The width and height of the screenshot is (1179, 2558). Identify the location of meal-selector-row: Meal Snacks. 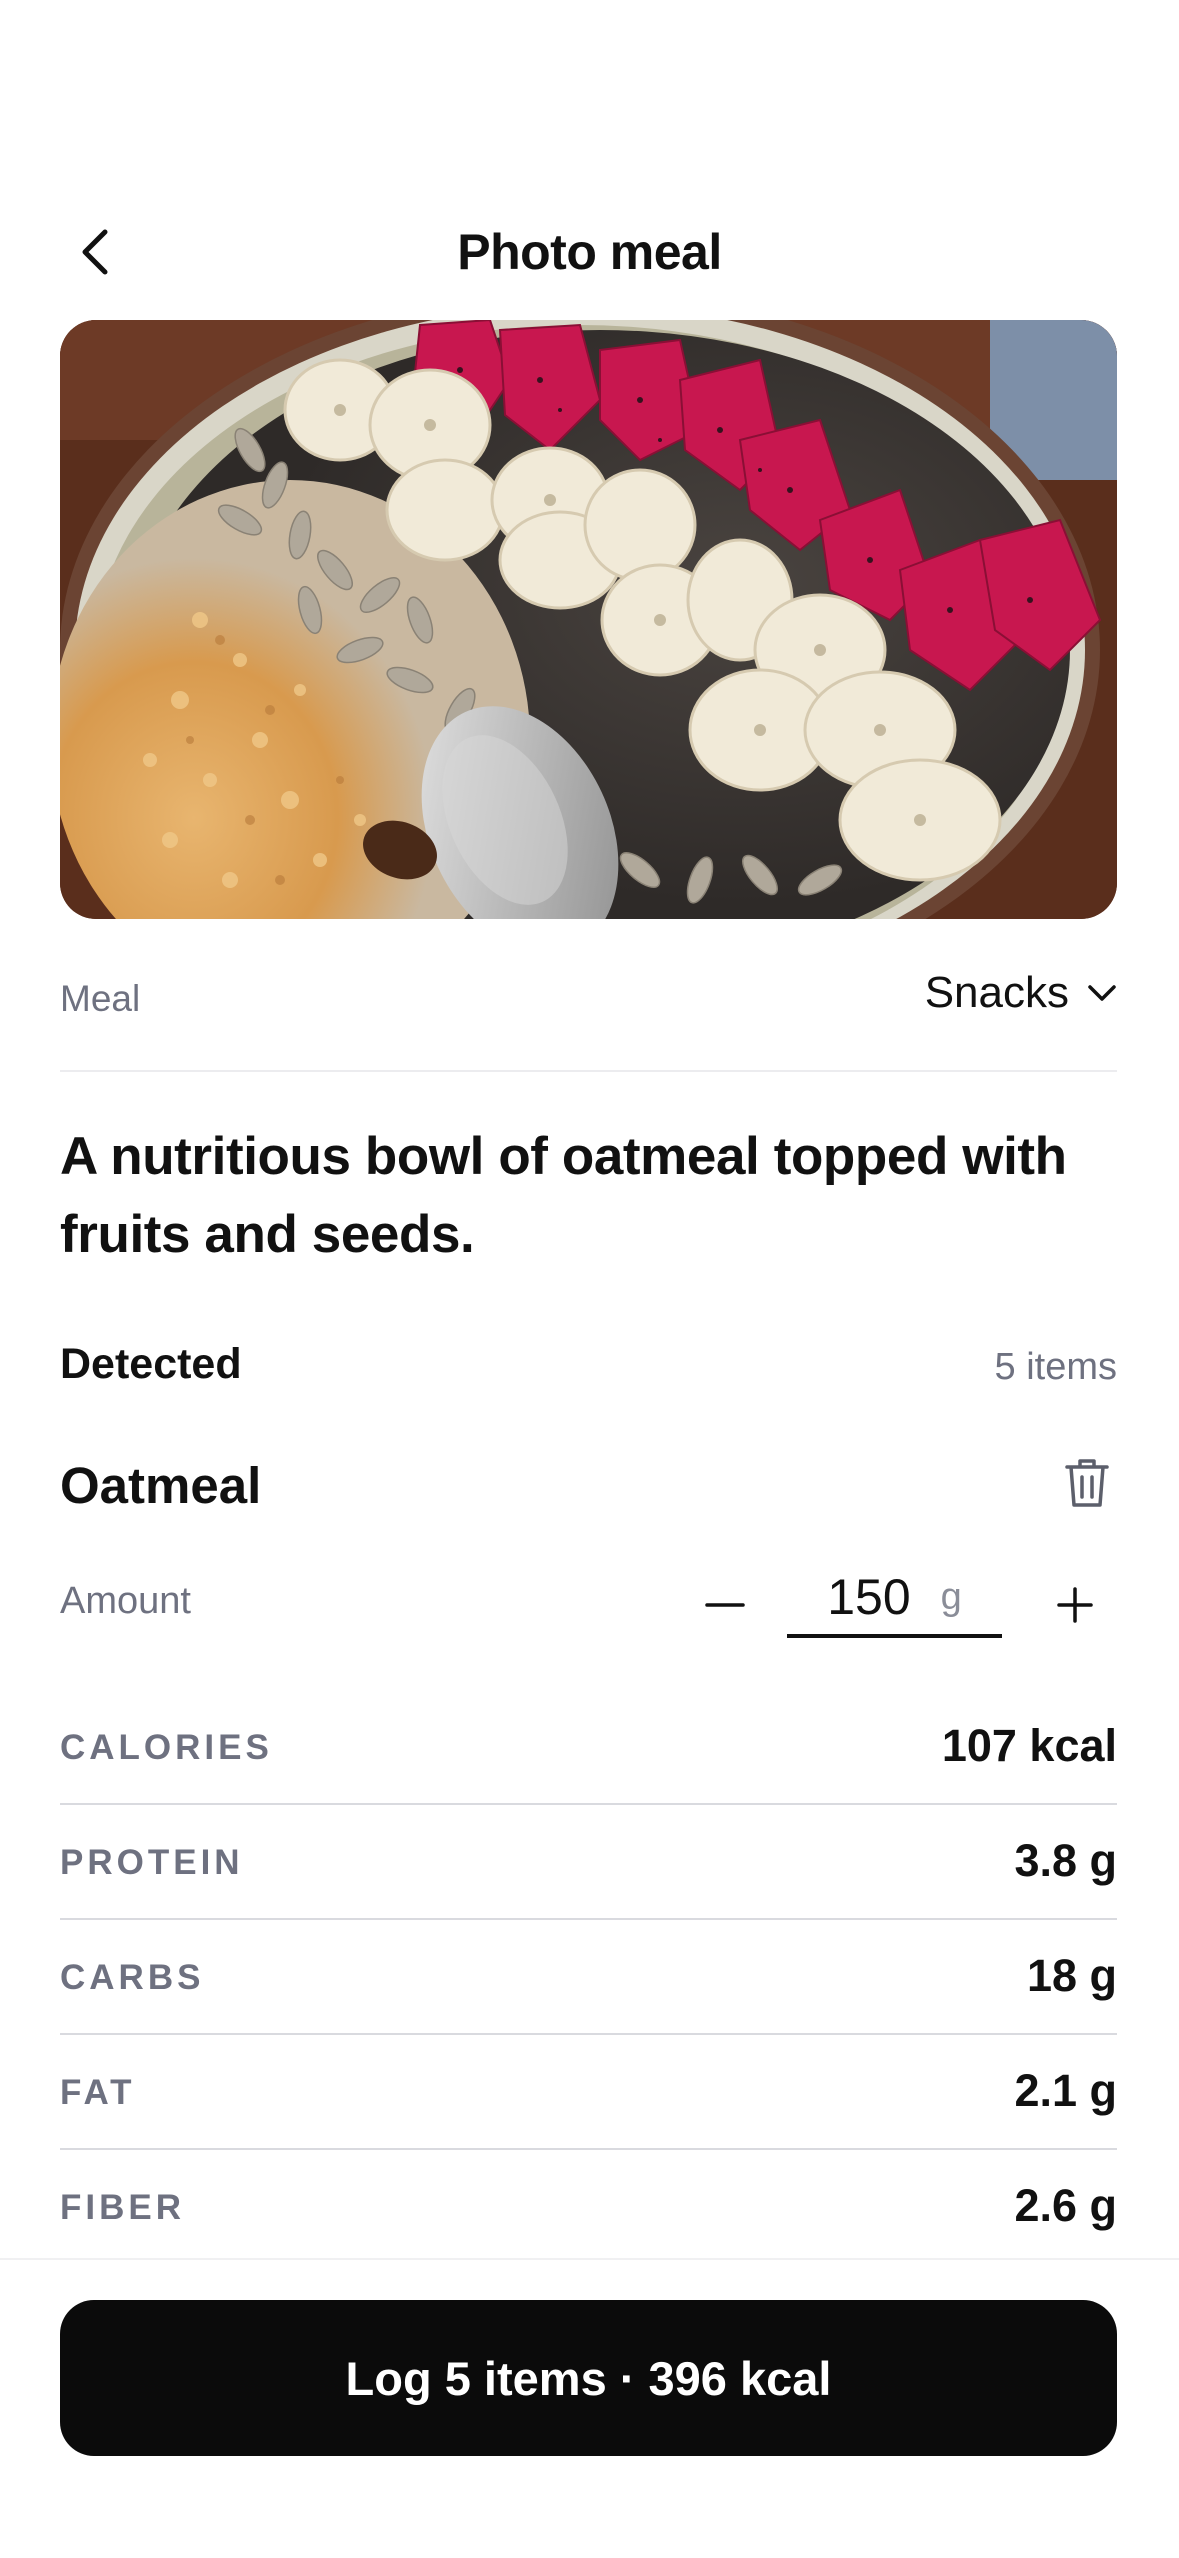
(588, 1016).